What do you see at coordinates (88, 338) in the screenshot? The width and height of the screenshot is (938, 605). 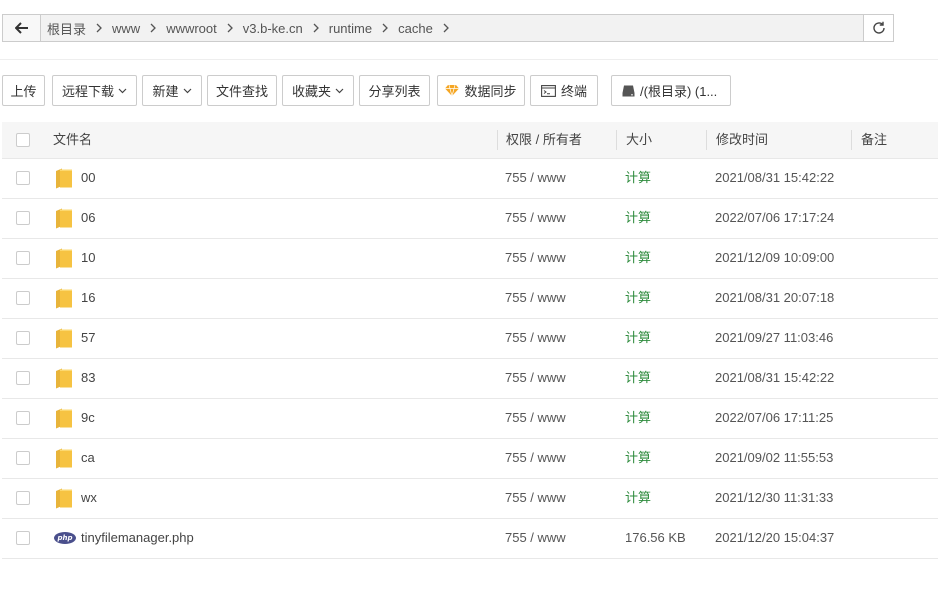 I see `file-name: 57` at bounding box center [88, 338].